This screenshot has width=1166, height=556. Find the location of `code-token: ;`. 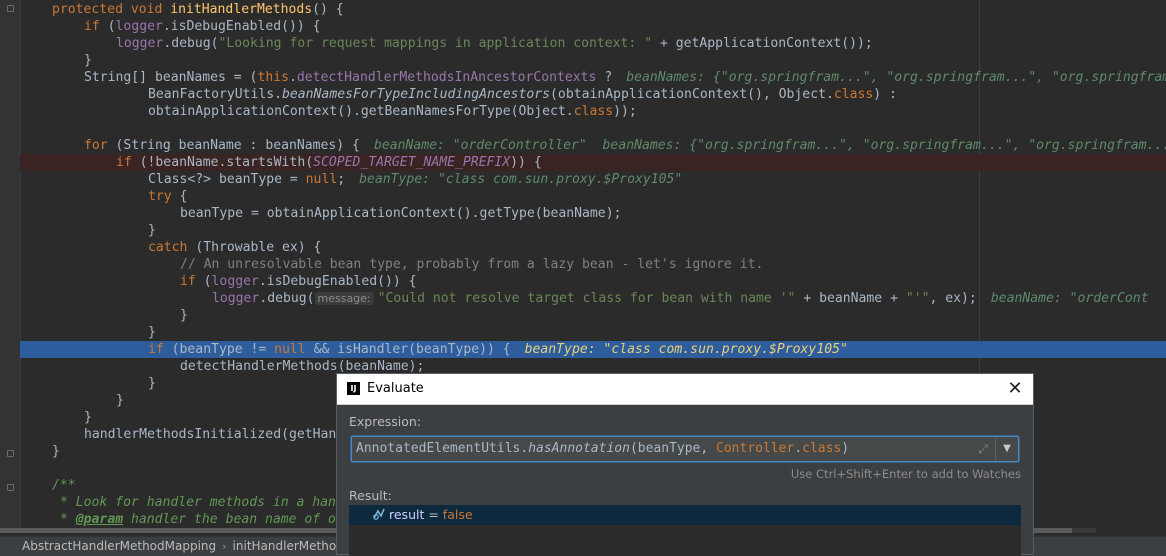

code-token: ; is located at coordinates (341, 179).